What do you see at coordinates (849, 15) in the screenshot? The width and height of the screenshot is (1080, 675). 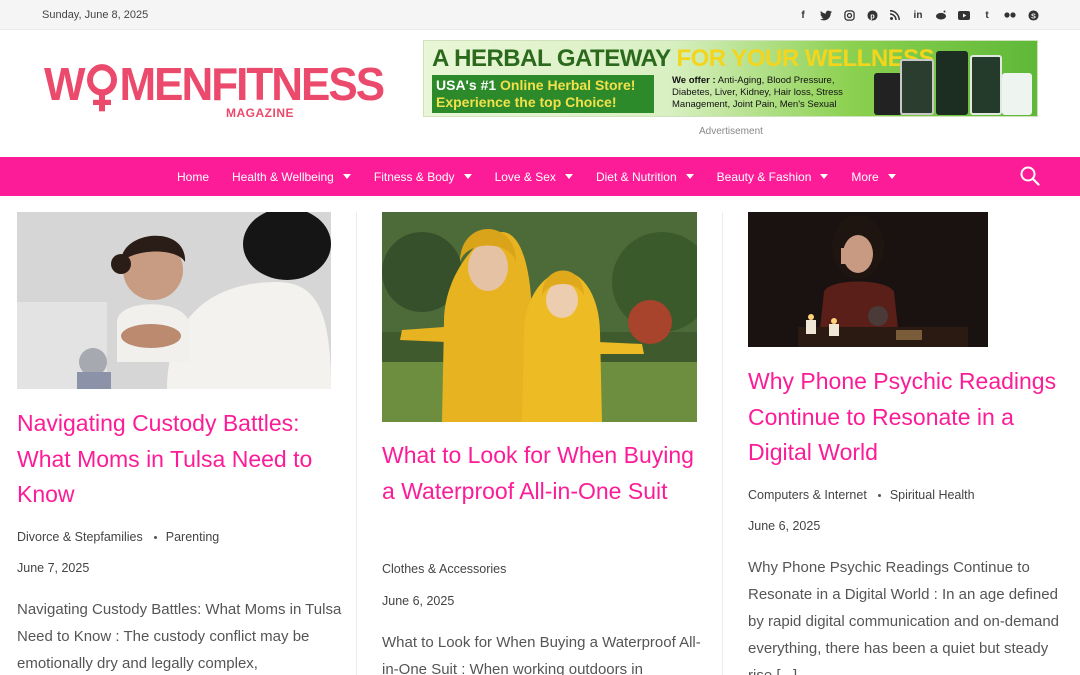 I see `instagram-icon` at bounding box center [849, 15].